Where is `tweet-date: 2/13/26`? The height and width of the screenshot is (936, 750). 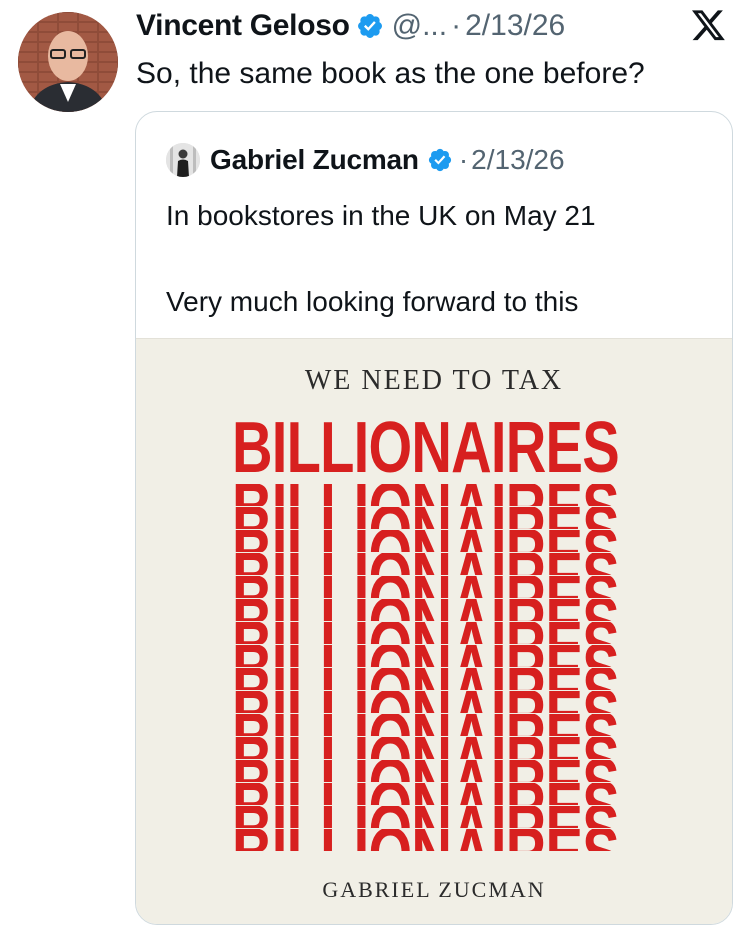
tweet-date: 2/13/26 is located at coordinates (515, 26).